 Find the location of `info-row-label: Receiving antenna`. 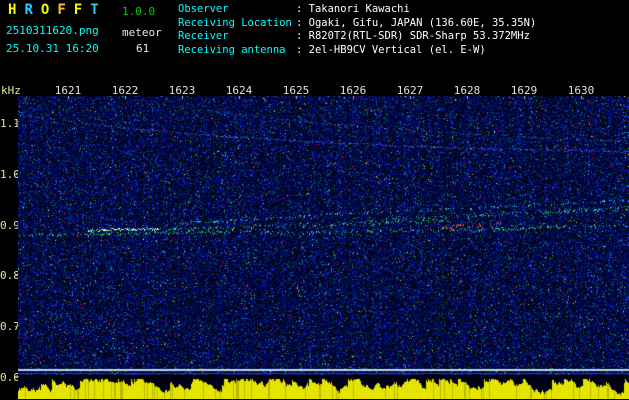

info-row-label: Receiving antenna is located at coordinates (232, 49).